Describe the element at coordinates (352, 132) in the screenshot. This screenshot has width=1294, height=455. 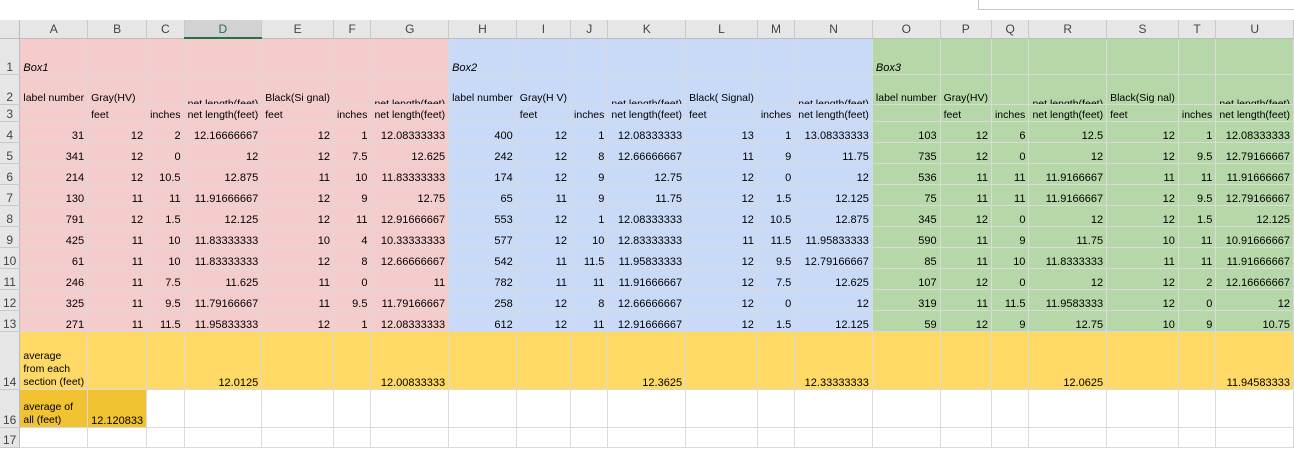
I see `data-cell: 1` at that location.